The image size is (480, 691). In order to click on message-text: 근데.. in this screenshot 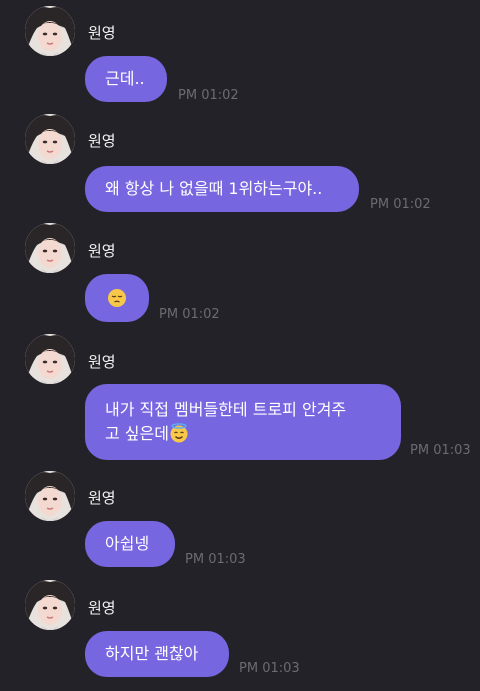, I will do `click(125, 78)`.